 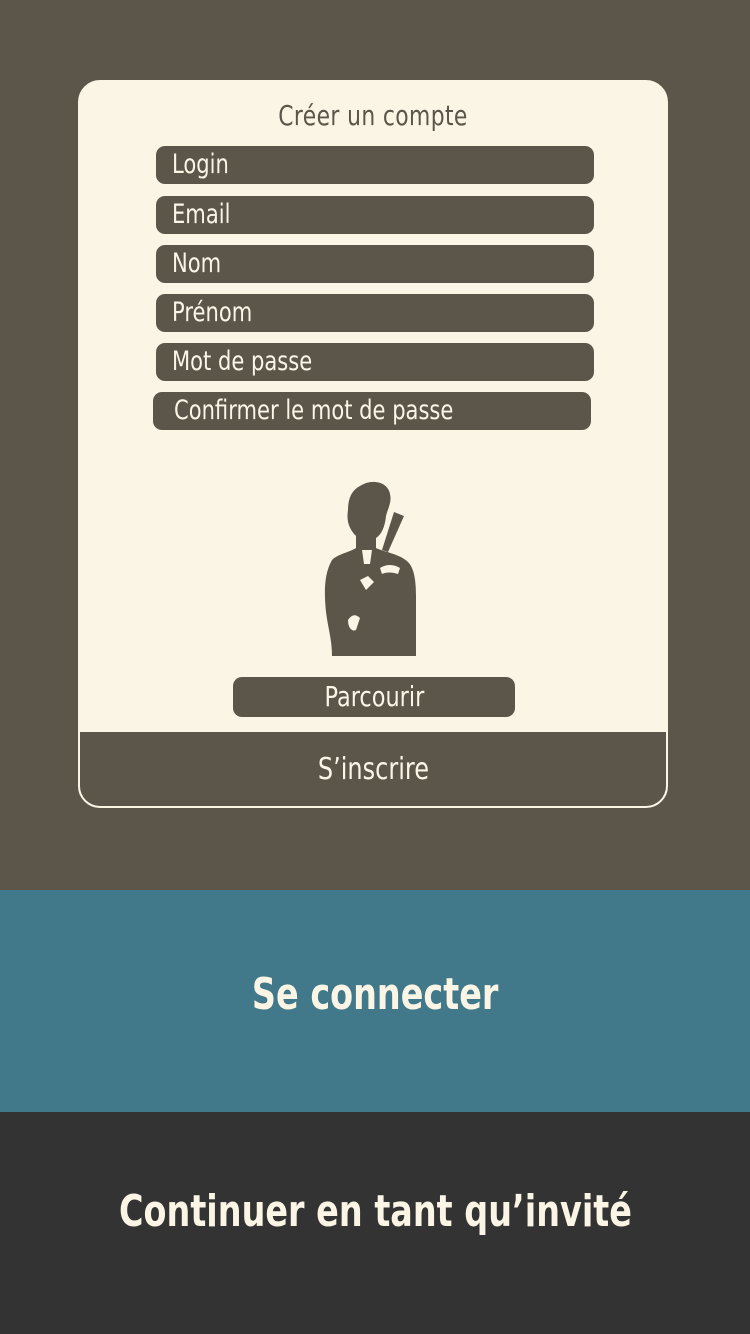 What do you see at coordinates (200, 164) in the screenshot?
I see `login-field-placeholder: Login` at bounding box center [200, 164].